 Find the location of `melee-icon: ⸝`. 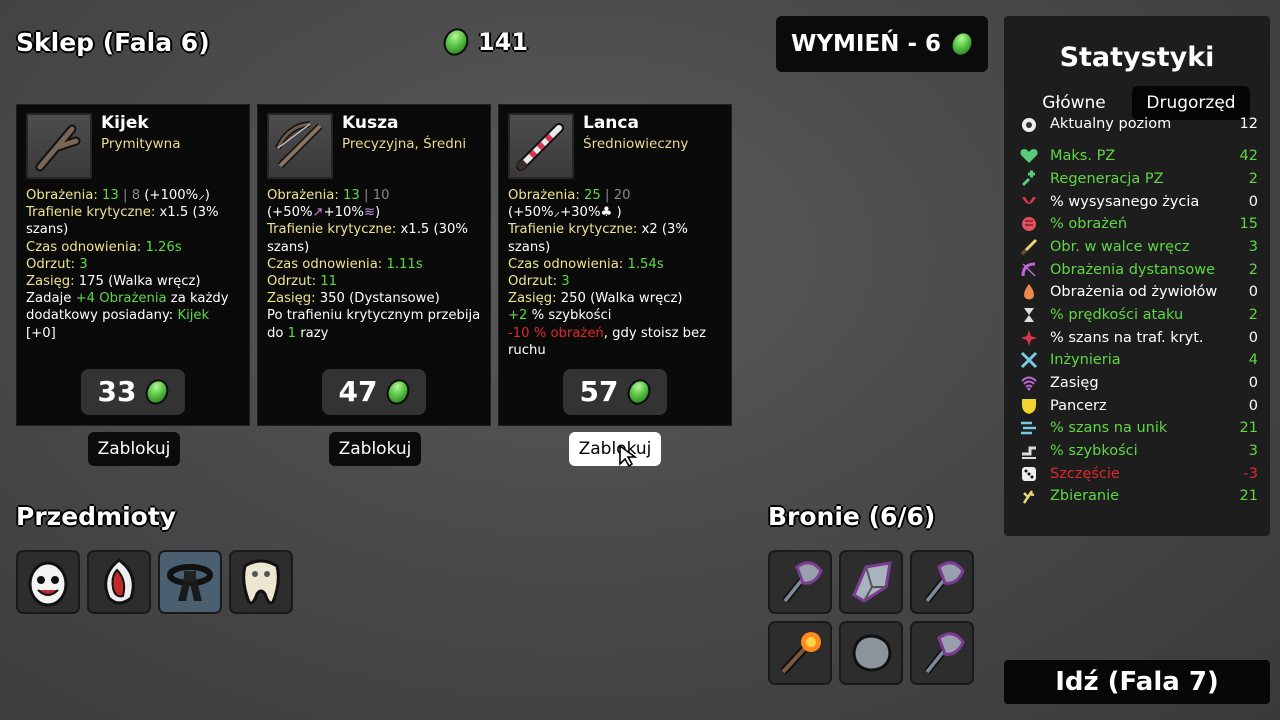

melee-icon: ⸝ is located at coordinates (201, 195).